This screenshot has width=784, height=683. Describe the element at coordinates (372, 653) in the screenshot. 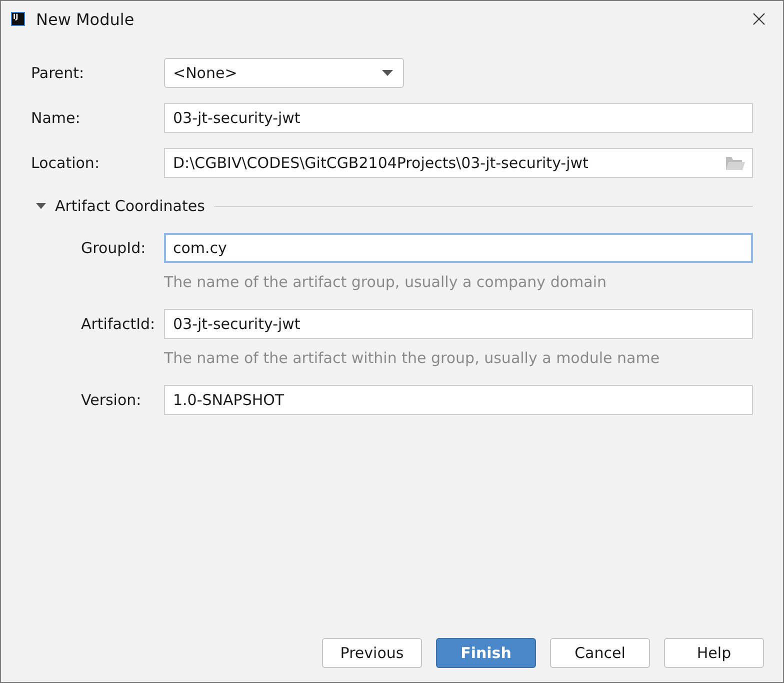

I see `dialog-button: Previous` at that location.